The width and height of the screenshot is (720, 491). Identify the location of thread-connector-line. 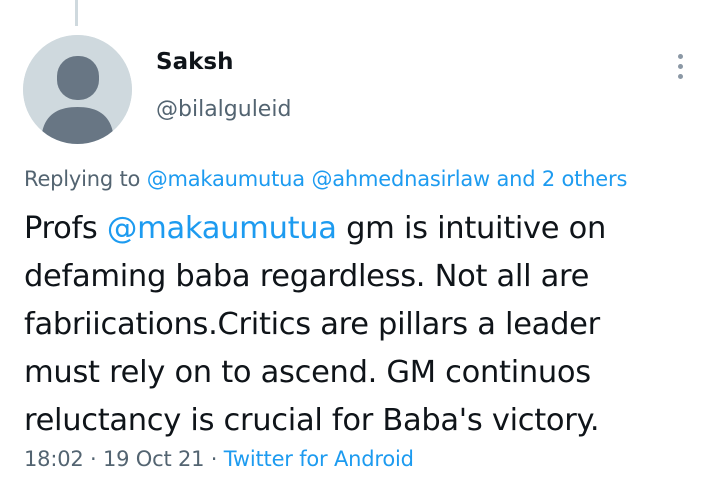
(76, 13).